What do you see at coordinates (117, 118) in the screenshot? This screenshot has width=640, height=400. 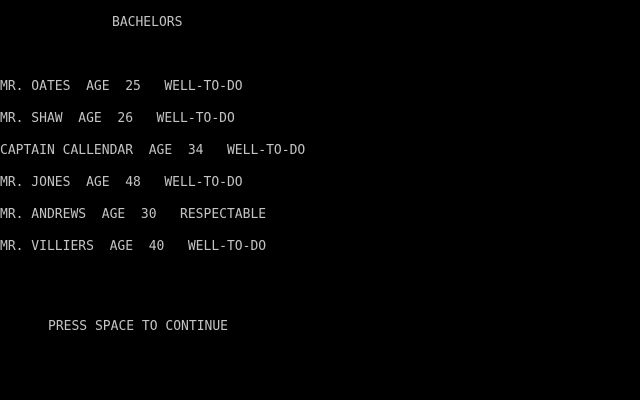 I see `bachelor-entry: MR. SHAW AGE 26 WELL-TO-DO` at bounding box center [117, 118].